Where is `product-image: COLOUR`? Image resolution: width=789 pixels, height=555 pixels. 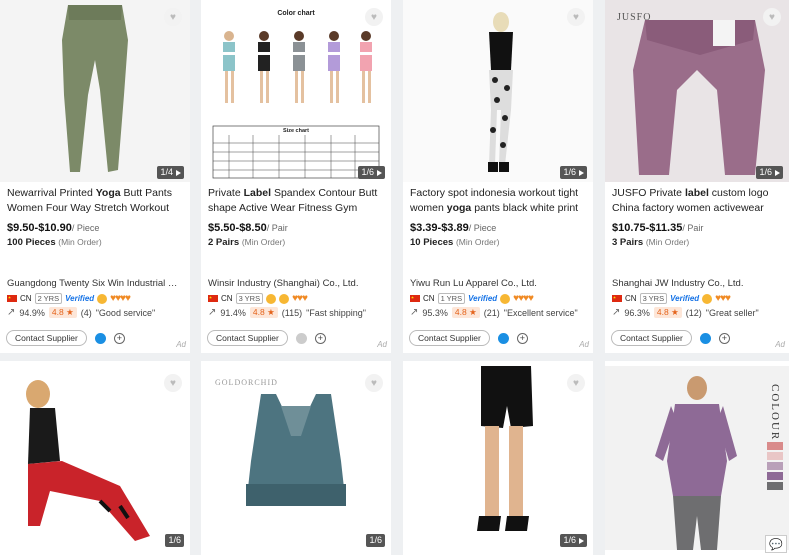 product-image: COLOUR is located at coordinates (697, 458).